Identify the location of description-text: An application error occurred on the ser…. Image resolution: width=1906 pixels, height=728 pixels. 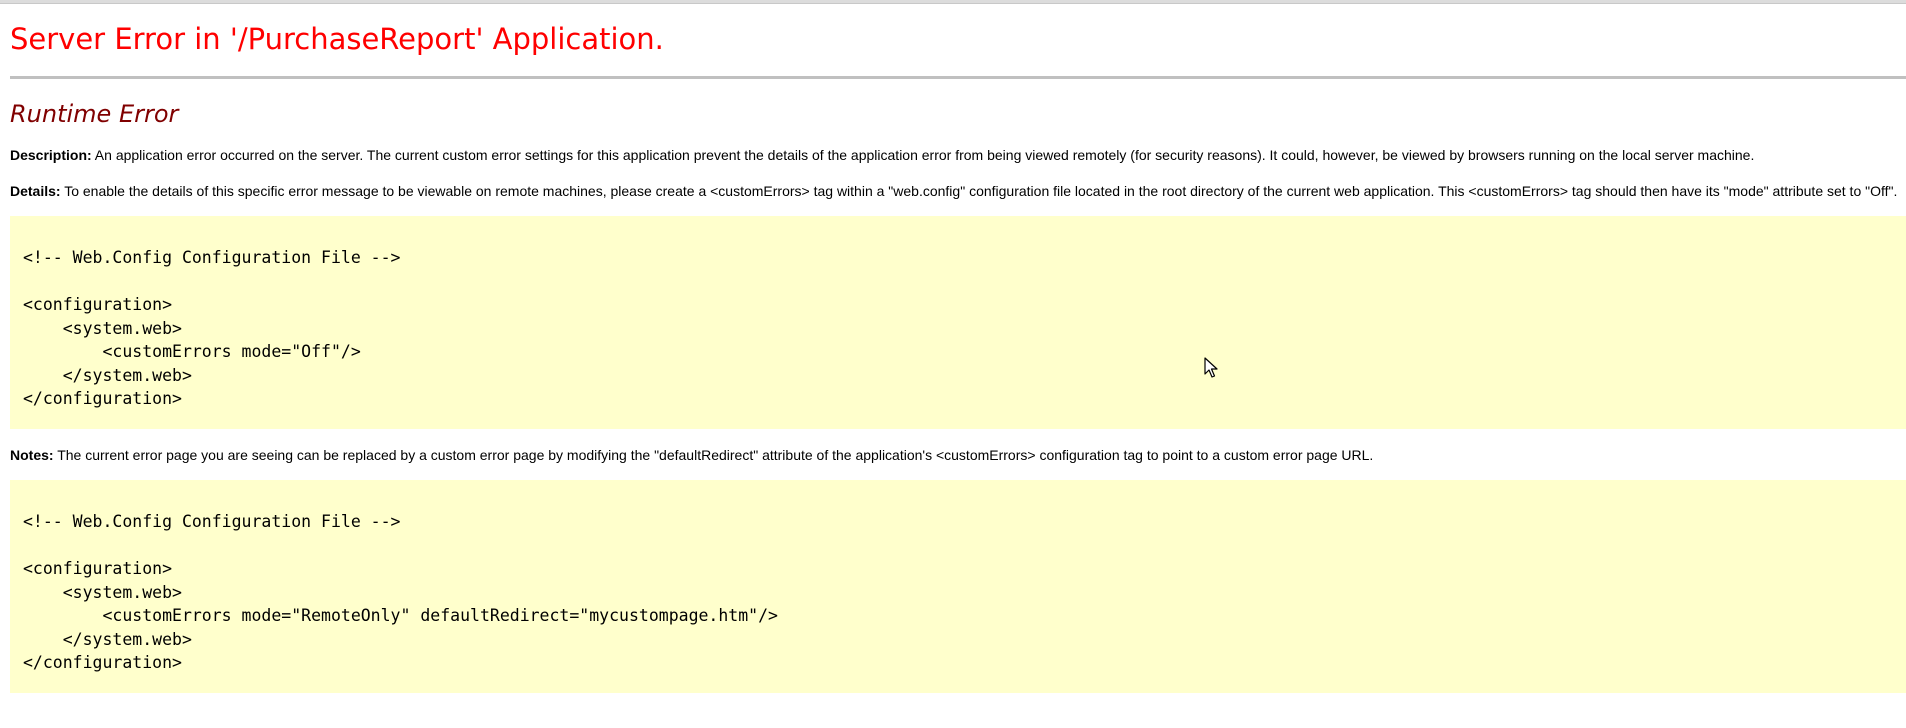
(923, 155).